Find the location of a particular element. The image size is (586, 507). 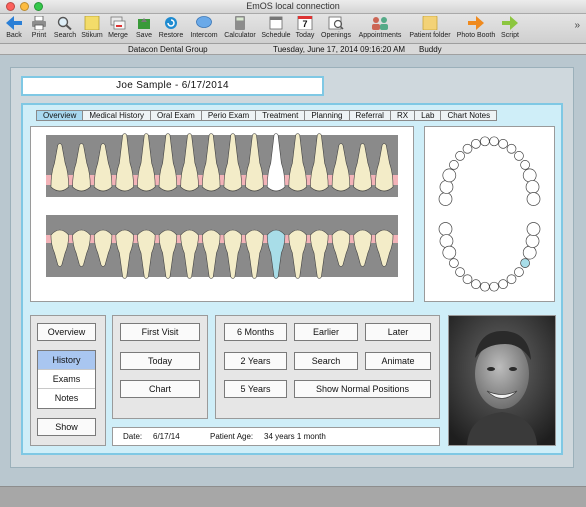

restore-icon is located at coordinates (171, 23).